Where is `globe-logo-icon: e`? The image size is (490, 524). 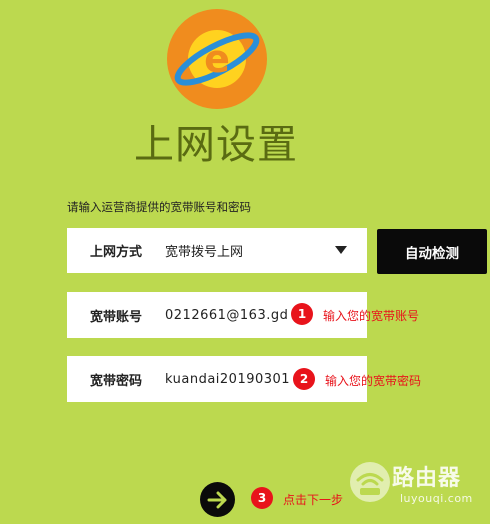 globe-logo-icon: e is located at coordinates (217, 59).